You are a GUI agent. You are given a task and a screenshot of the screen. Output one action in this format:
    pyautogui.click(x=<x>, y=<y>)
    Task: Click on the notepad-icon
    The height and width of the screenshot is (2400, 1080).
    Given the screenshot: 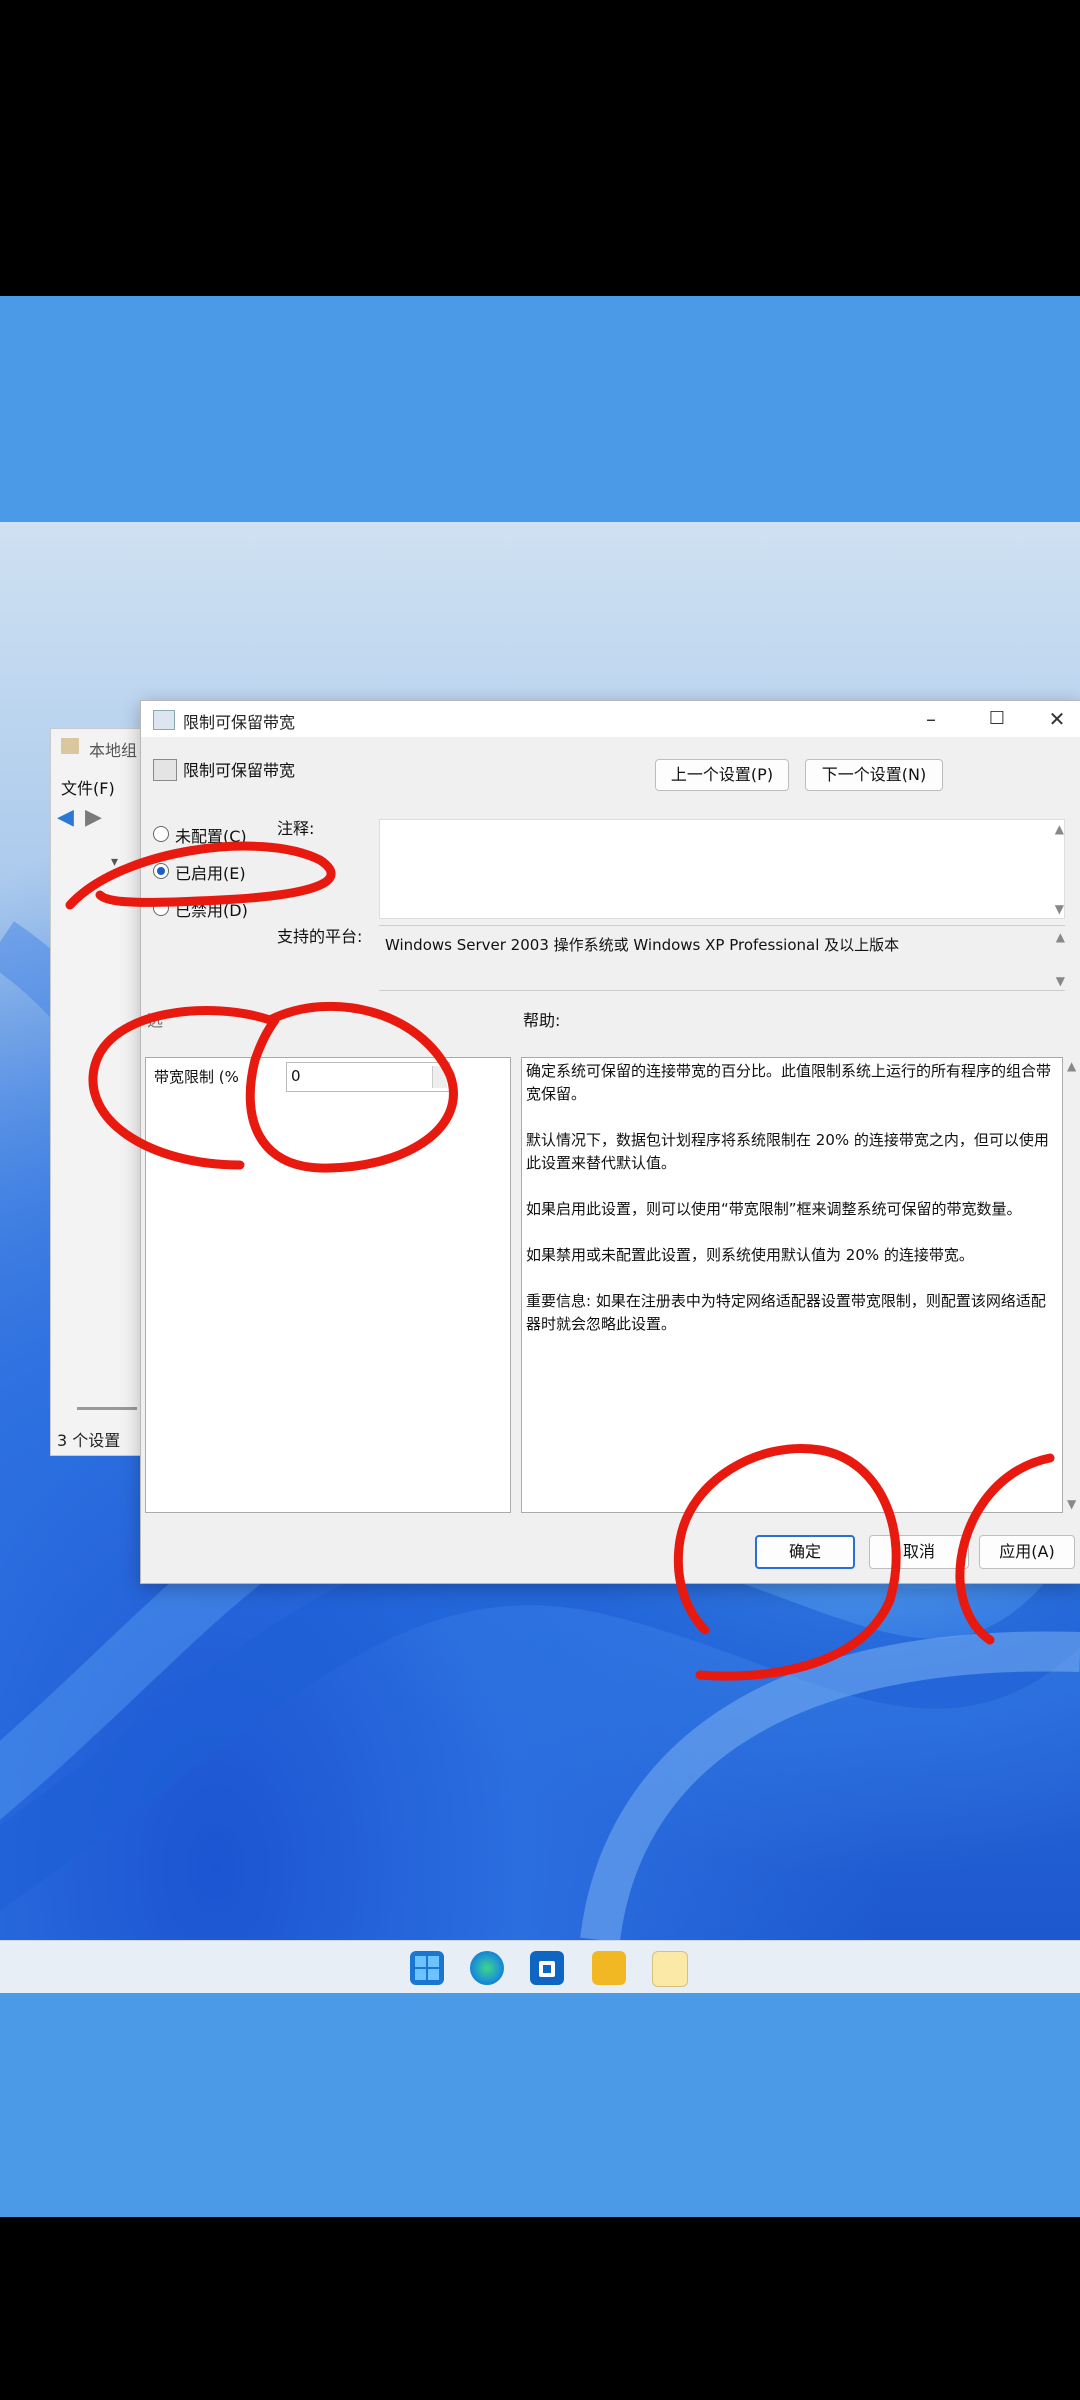 What is the action you would take?
    pyautogui.click(x=670, y=1969)
    